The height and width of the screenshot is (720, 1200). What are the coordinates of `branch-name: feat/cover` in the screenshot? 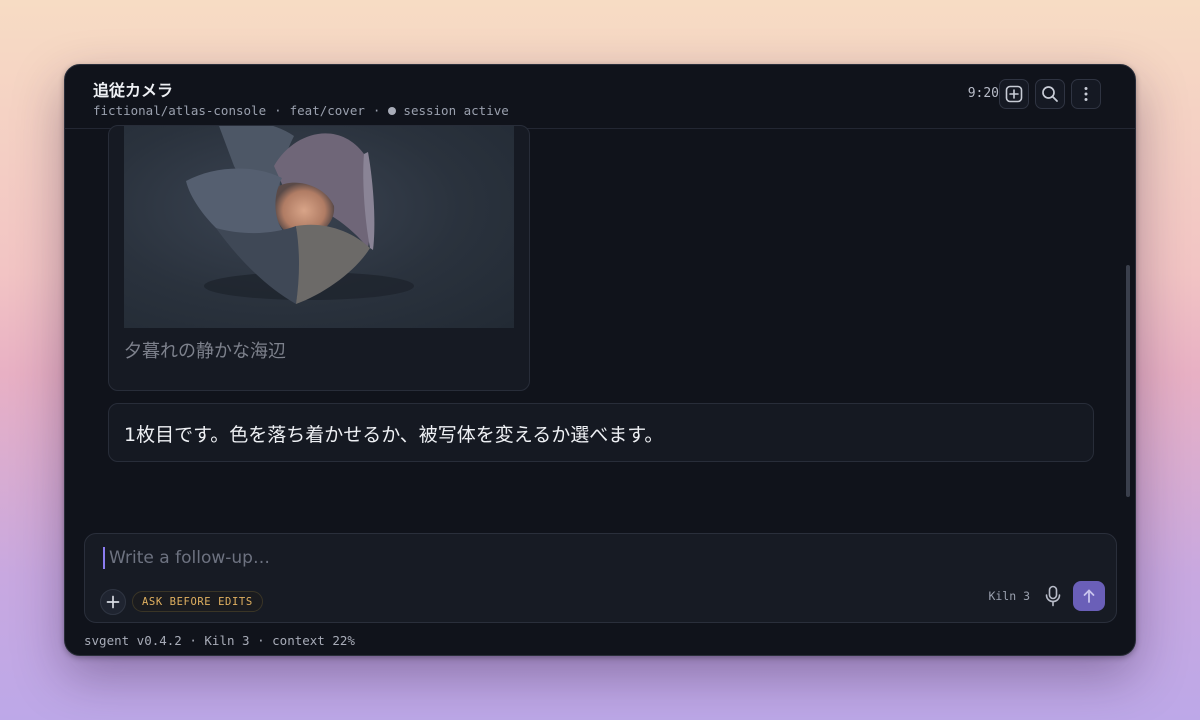 It's located at (327, 110).